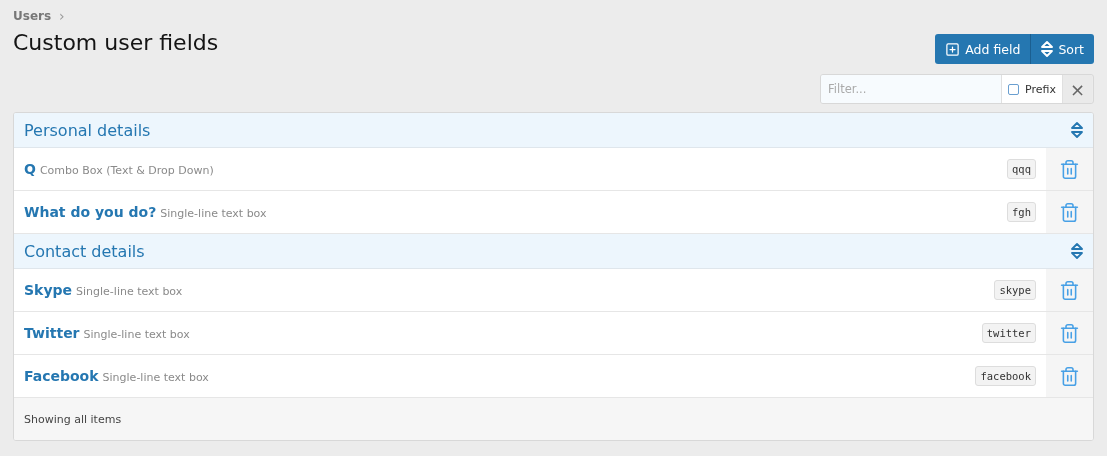 The width and height of the screenshot is (1107, 456). What do you see at coordinates (1021, 169) in the screenshot?
I see `field-id: qqq` at bounding box center [1021, 169].